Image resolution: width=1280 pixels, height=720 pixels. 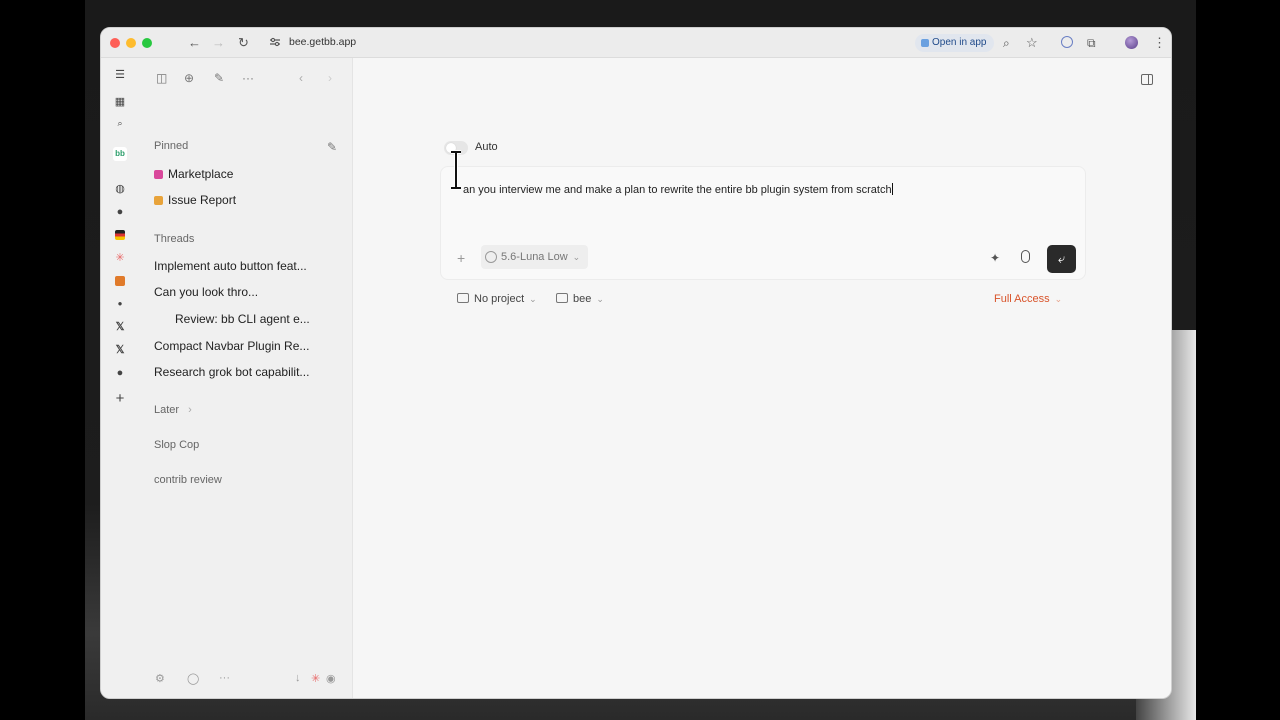 I want to click on app-icon, so click(x=925, y=43).